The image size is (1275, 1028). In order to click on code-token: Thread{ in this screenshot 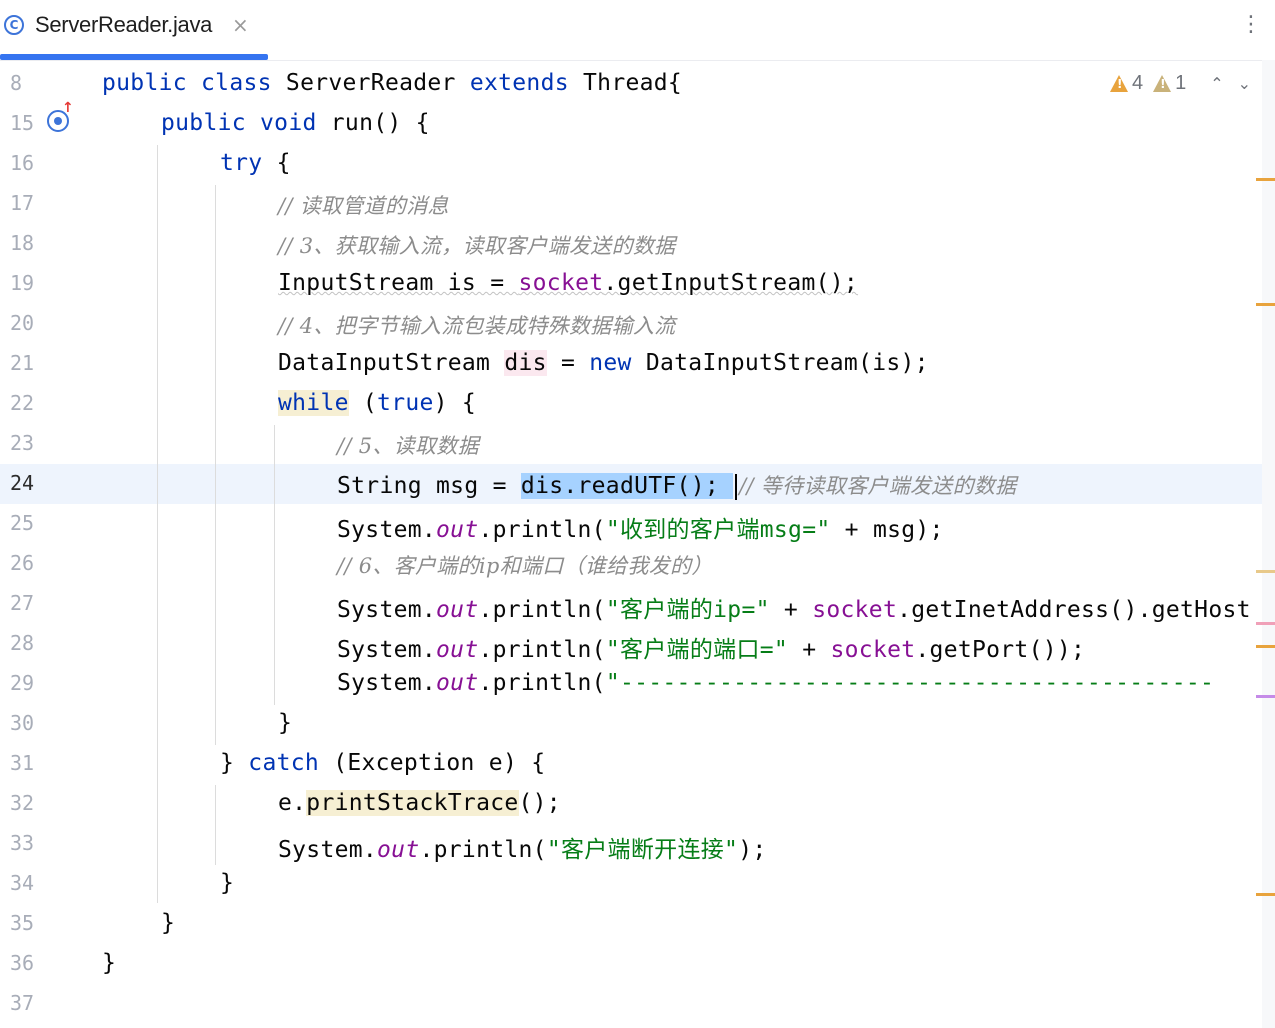, I will do `click(633, 83)`.